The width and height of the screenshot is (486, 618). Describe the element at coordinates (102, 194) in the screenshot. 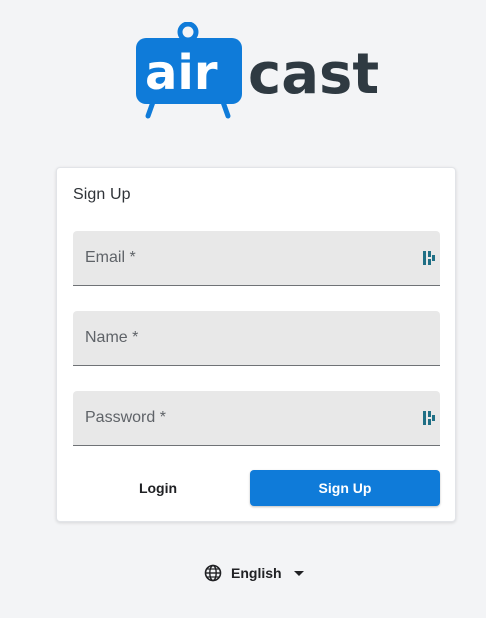

I see `card-title: Sign Up` at that location.